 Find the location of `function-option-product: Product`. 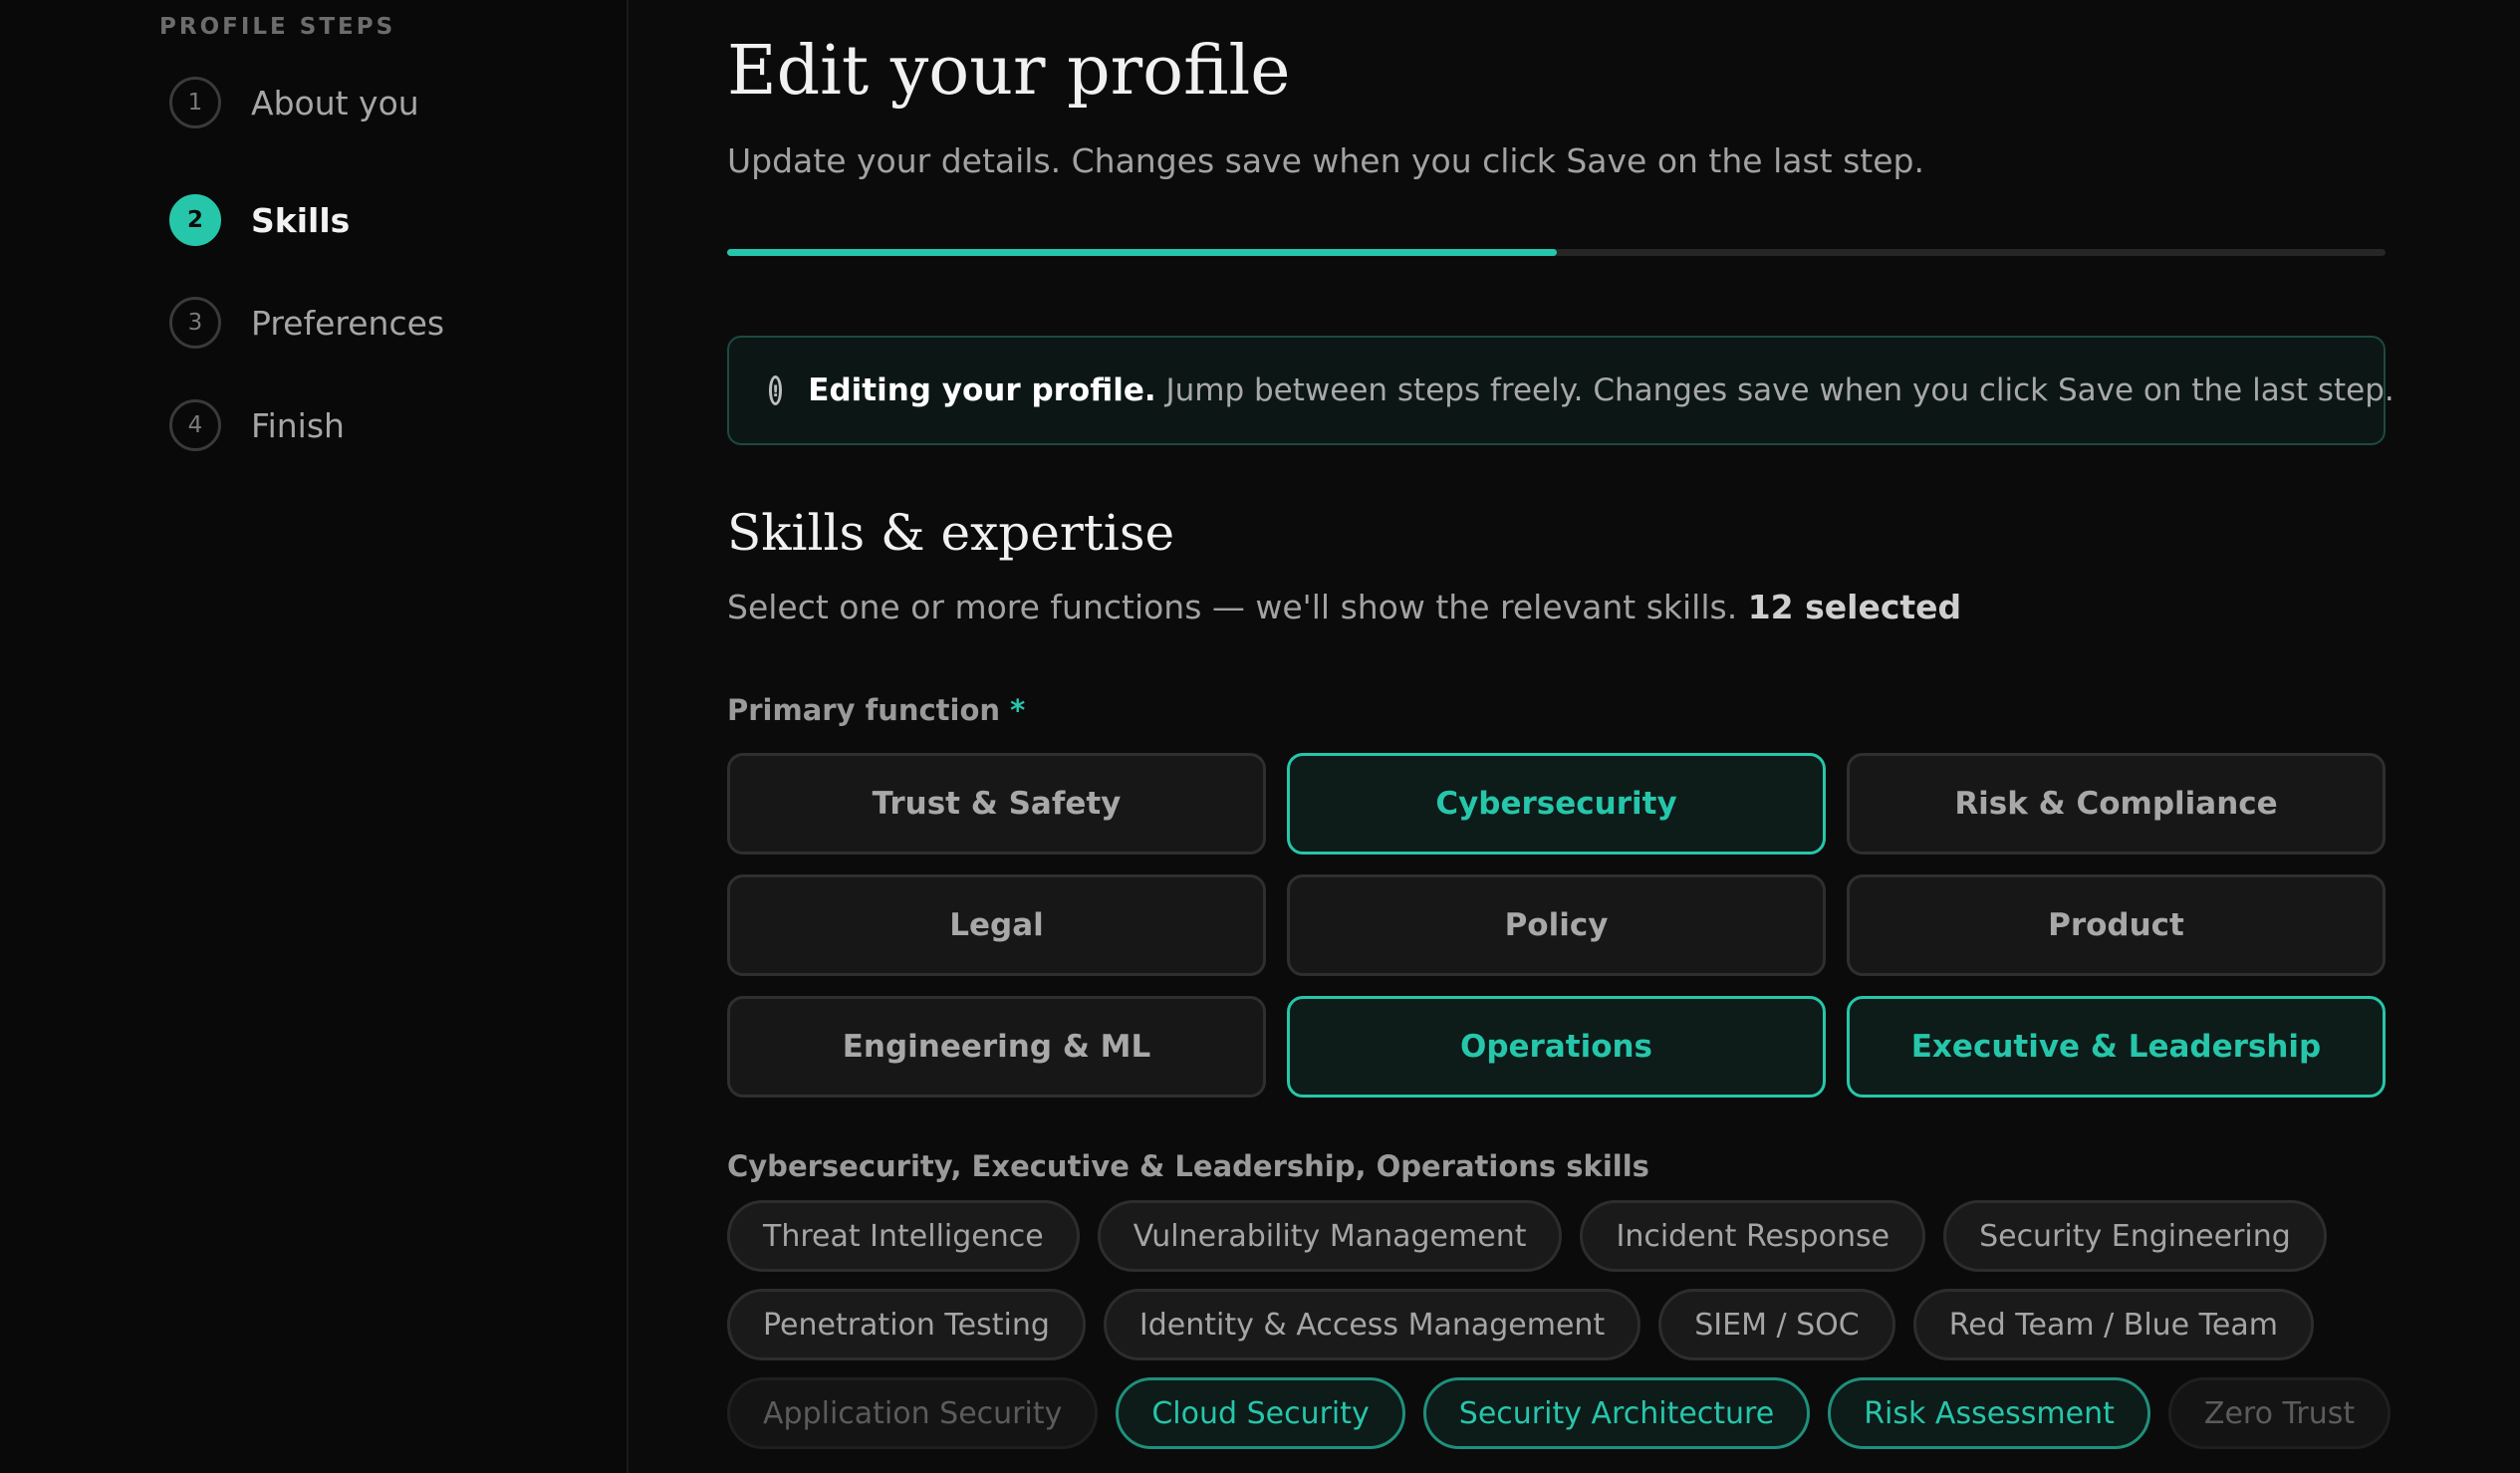

function-option-product: Product is located at coordinates (2116, 925).